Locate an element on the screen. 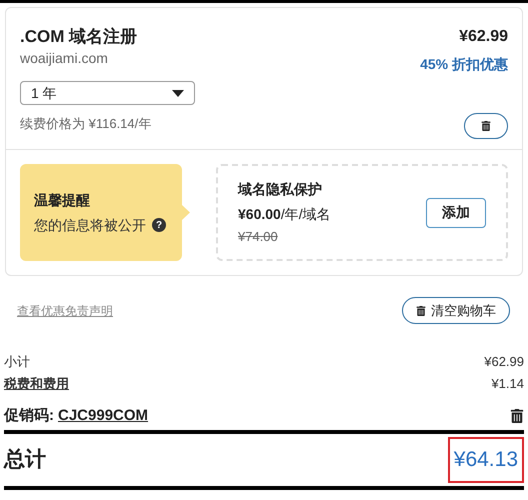 The width and height of the screenshot is (528, 500). add-button: 添加 is located at coordinates (456, 213).